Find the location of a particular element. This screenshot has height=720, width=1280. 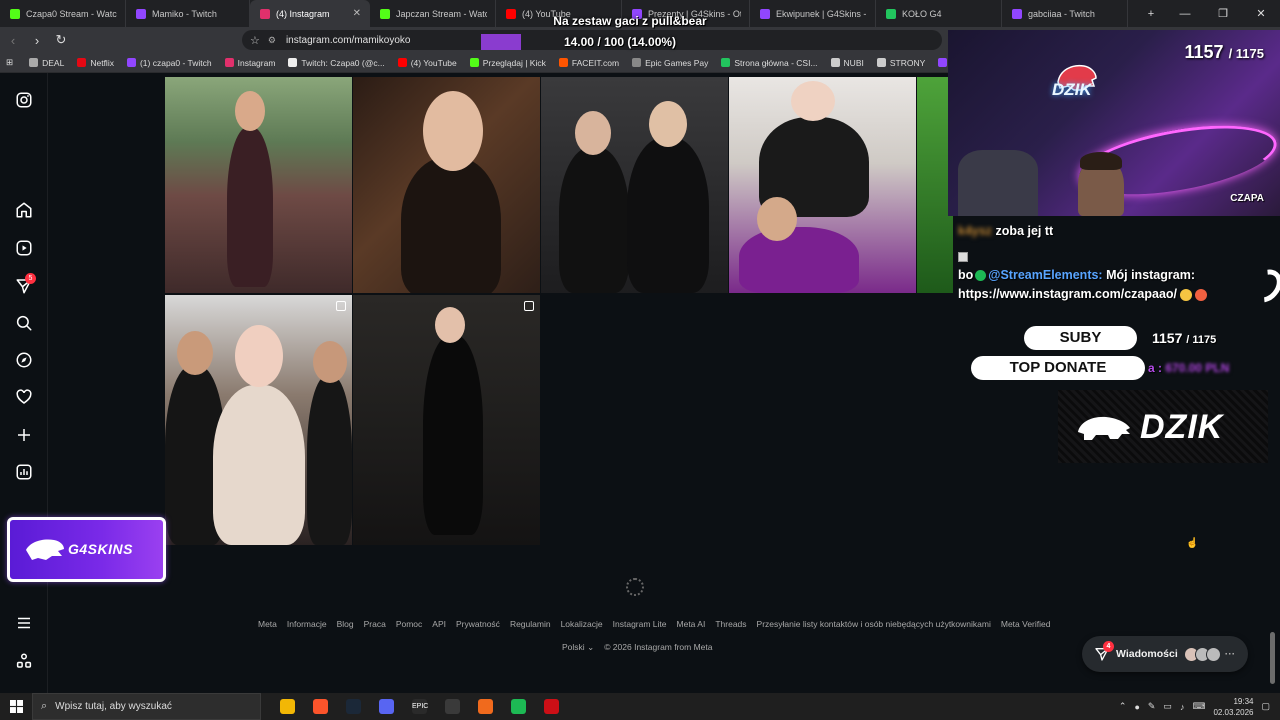

bookmark-item: Przeglądaj | Kick is located at coordinates (507, 63).